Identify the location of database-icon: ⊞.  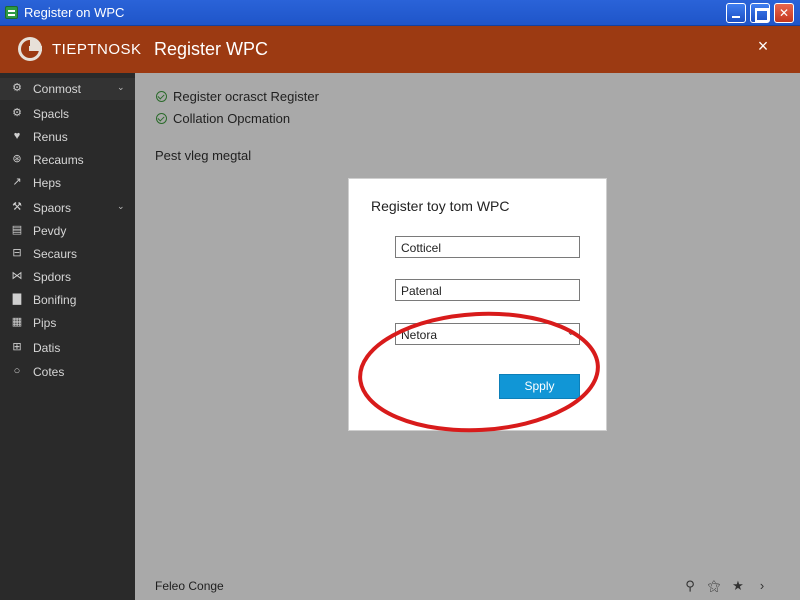
(17, 347).